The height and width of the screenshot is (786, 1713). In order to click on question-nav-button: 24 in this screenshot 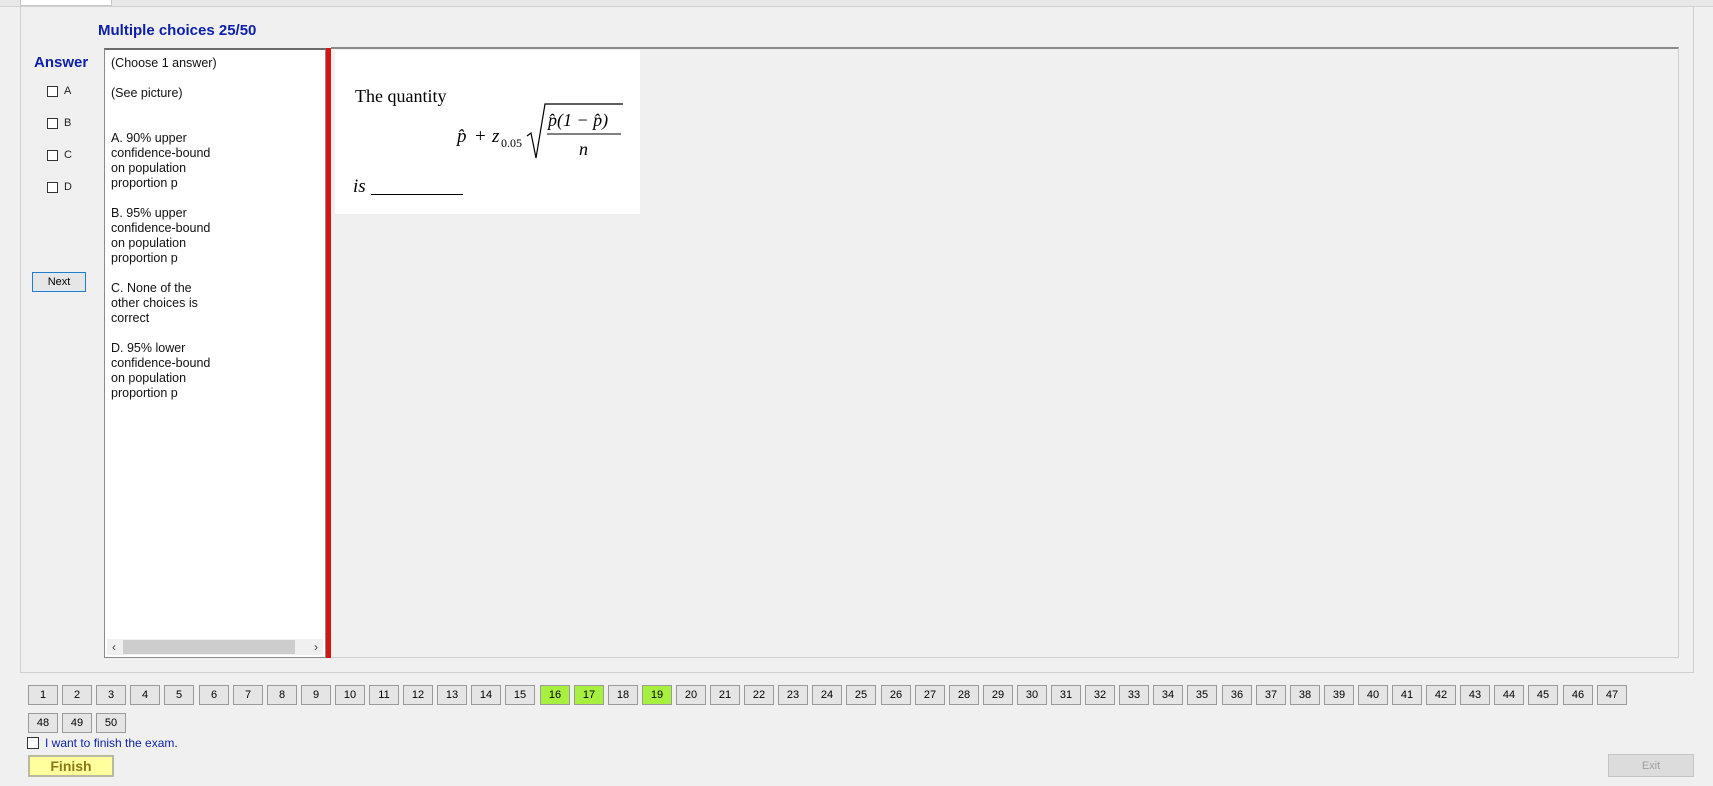, I will do `click(827, 695)`.